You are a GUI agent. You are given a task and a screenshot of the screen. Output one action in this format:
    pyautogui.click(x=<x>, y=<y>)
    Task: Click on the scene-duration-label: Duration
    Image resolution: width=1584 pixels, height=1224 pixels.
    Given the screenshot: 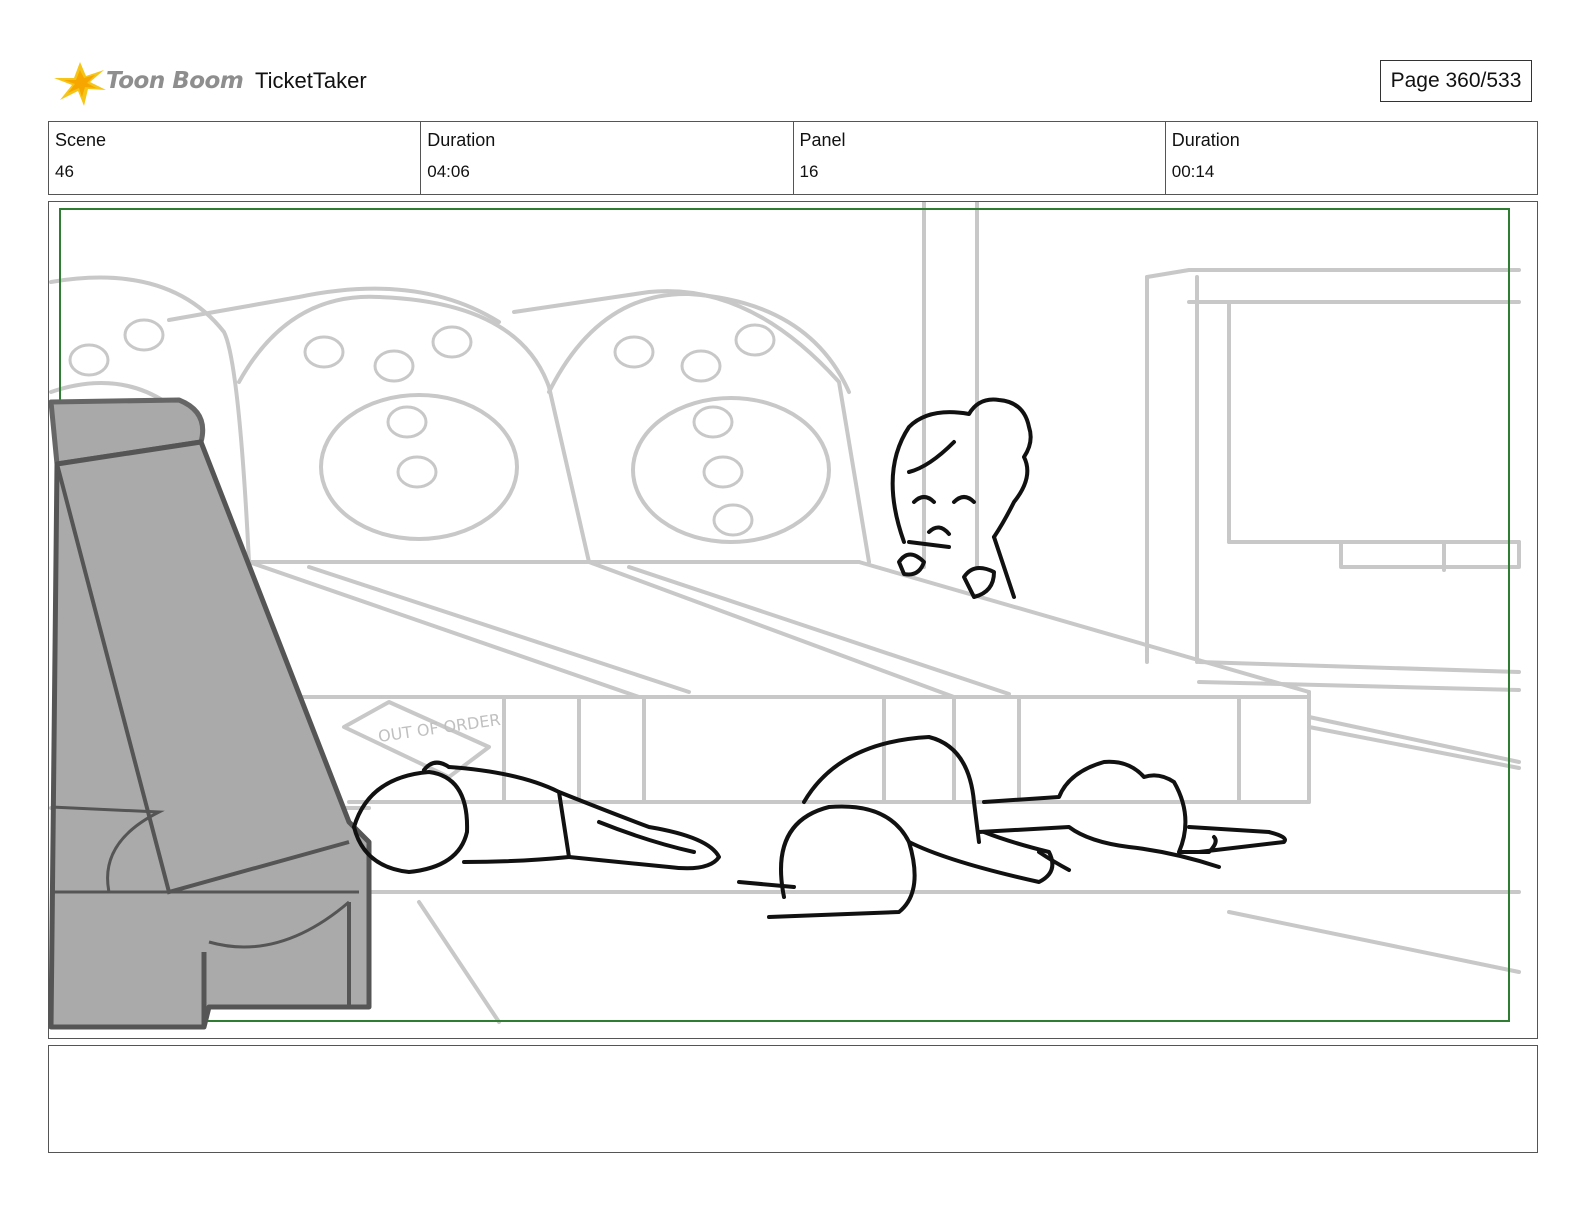 What is the action you would take?
    pyautogui.click(x=461, y=140)
    